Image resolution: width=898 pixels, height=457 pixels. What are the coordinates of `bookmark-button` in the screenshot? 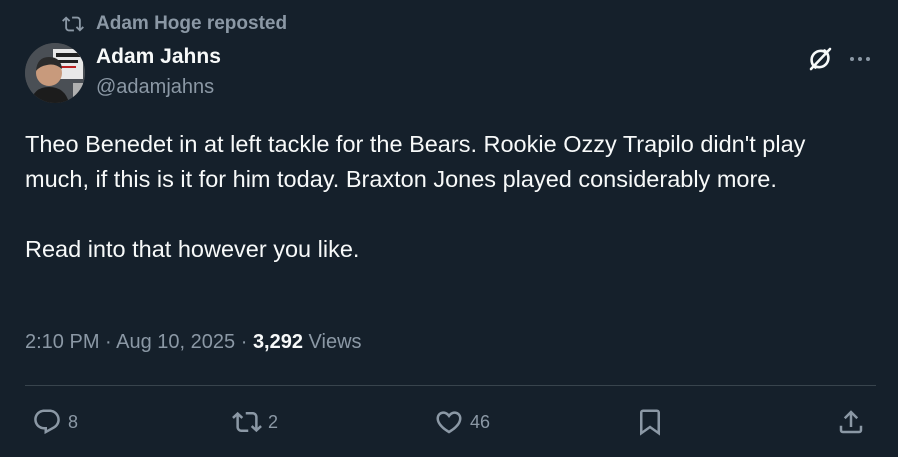 It's located at (650, 422).